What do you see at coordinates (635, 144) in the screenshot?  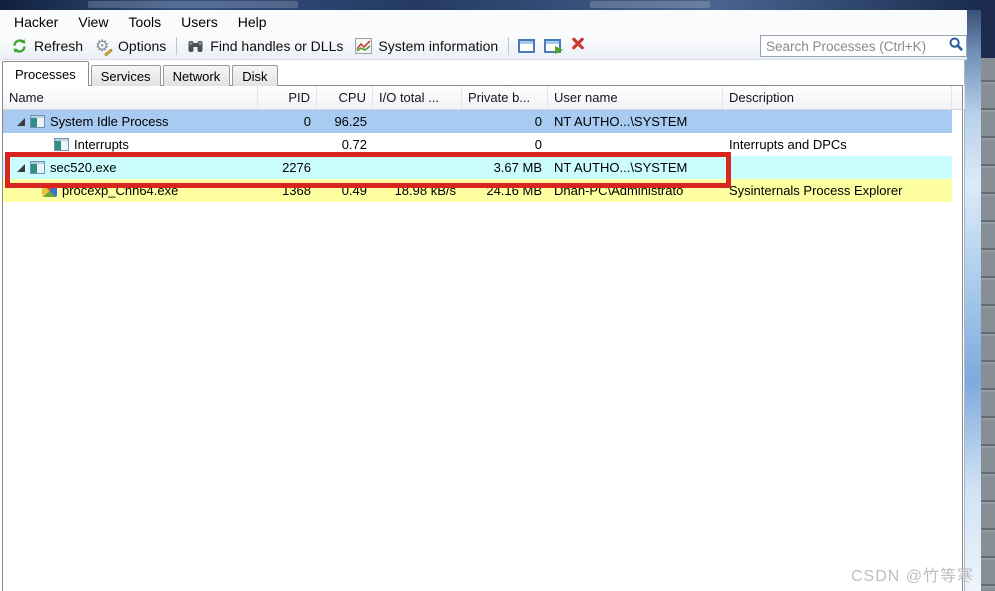 I see `cell-user` at bounding box center [635, 144].